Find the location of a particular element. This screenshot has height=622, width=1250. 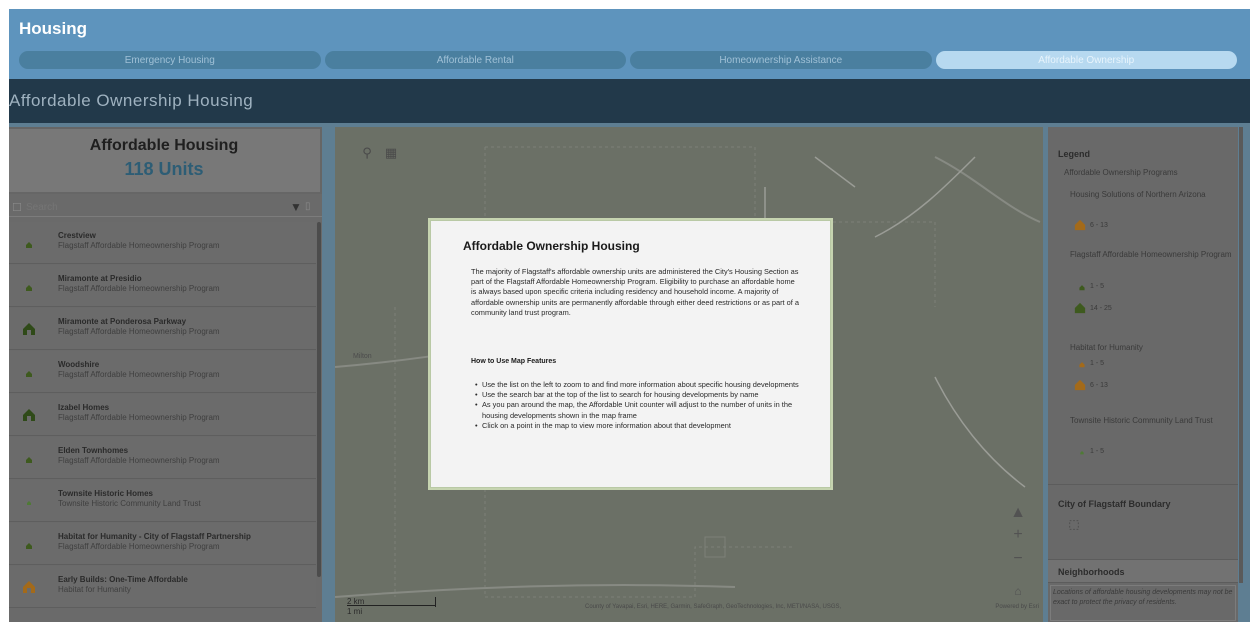

zoom-in-icon: + is located at coordinates (1018, 535).